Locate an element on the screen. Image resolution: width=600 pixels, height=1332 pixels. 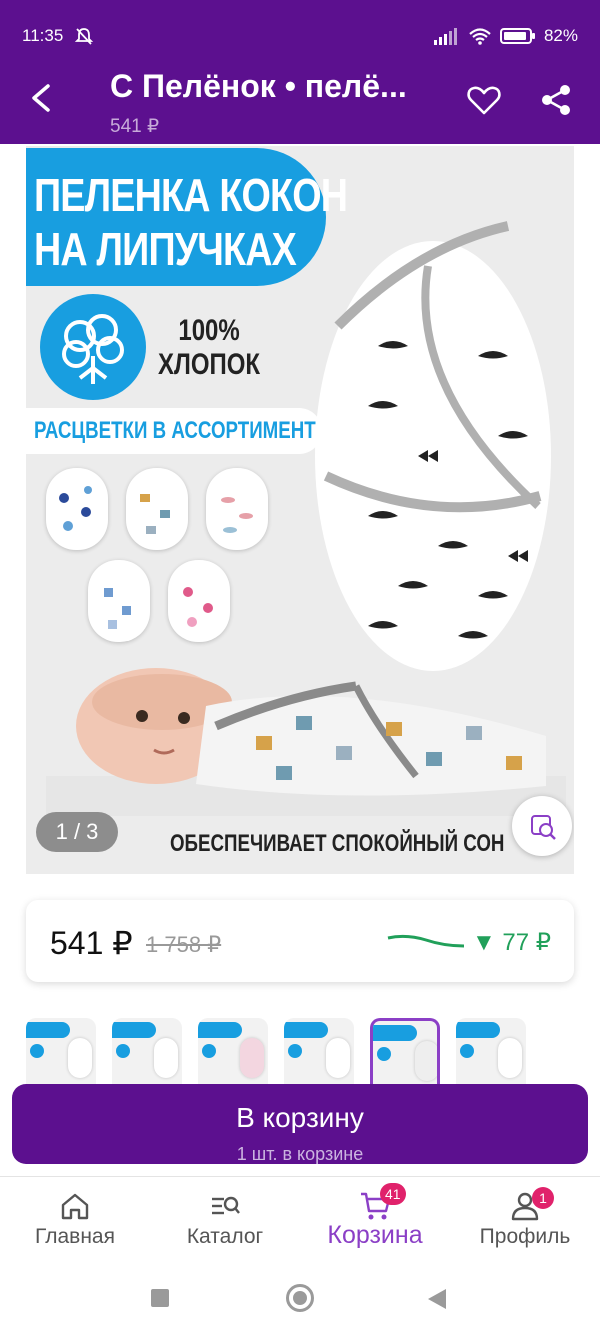
heart-icon is located at coordinates (484, 100).